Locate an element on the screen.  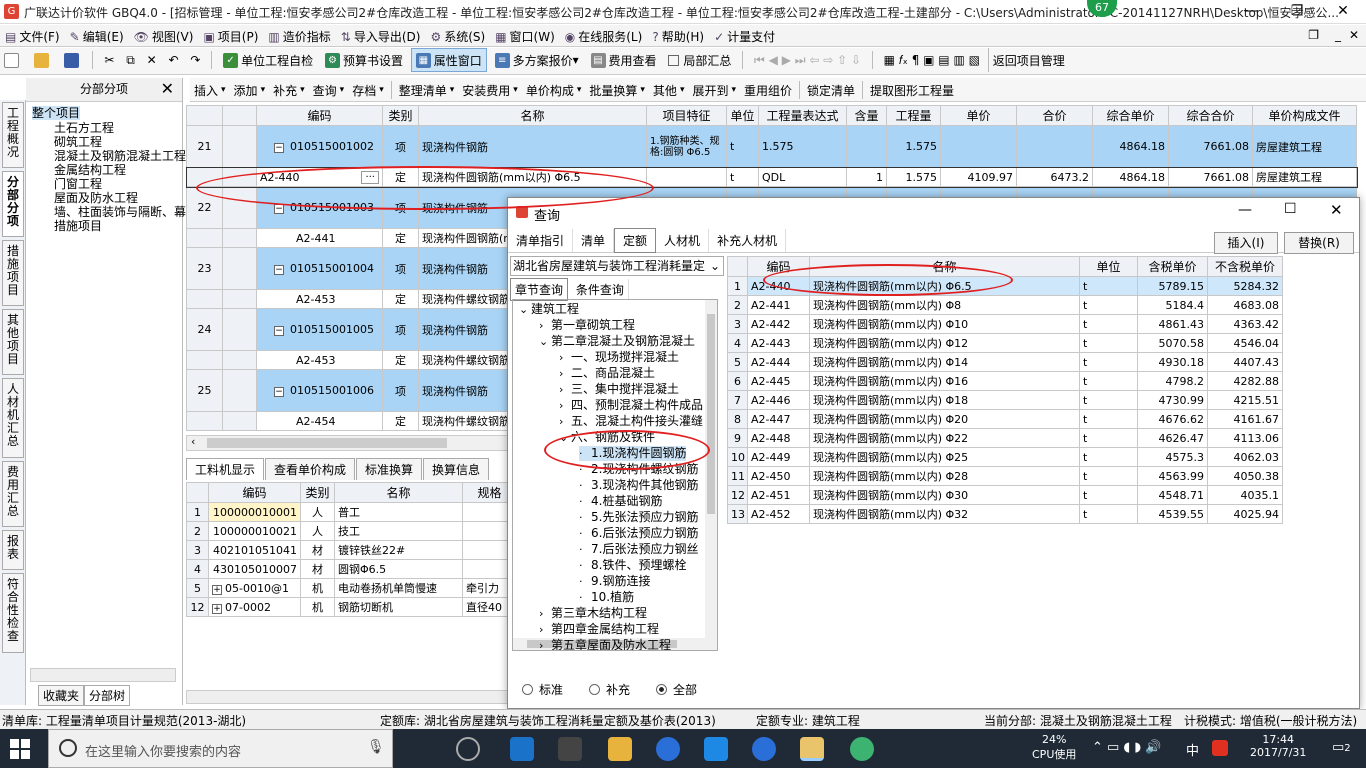
table-row: 5 +05-0010@1 机电动卷扬机单筒慢速 牵引力 is located at coordinates (347, 588).